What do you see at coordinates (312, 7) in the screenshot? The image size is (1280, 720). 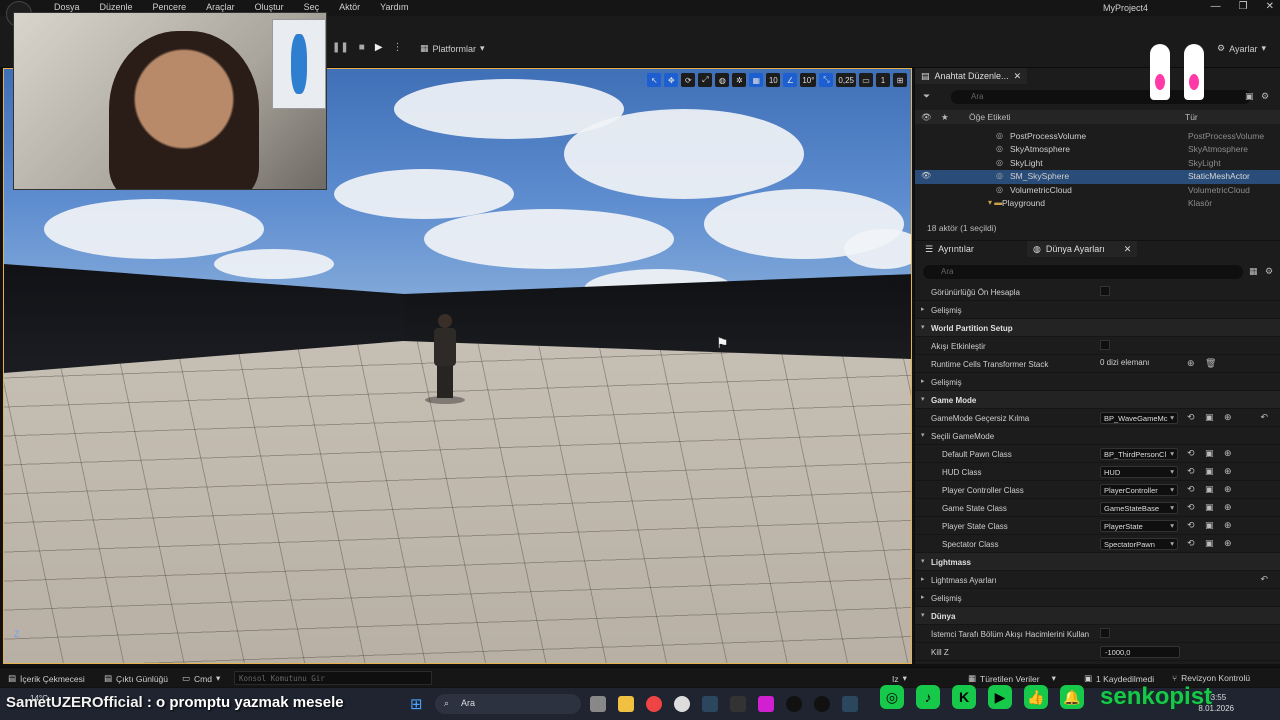 I see `menu-item: Seç` at bounding box center [312, 7].